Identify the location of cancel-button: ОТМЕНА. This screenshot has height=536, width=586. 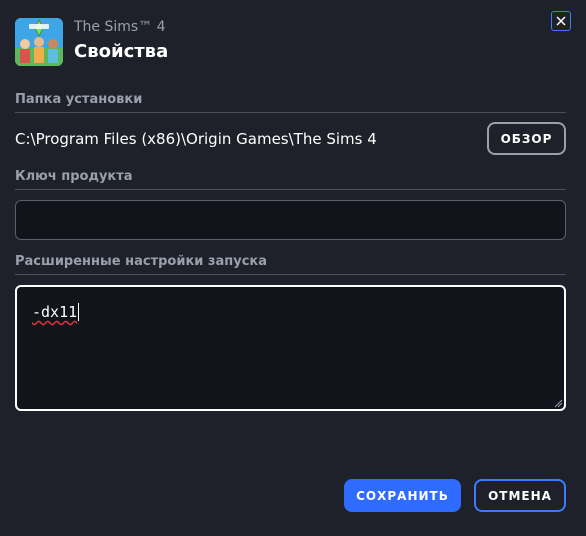
(520, 495).